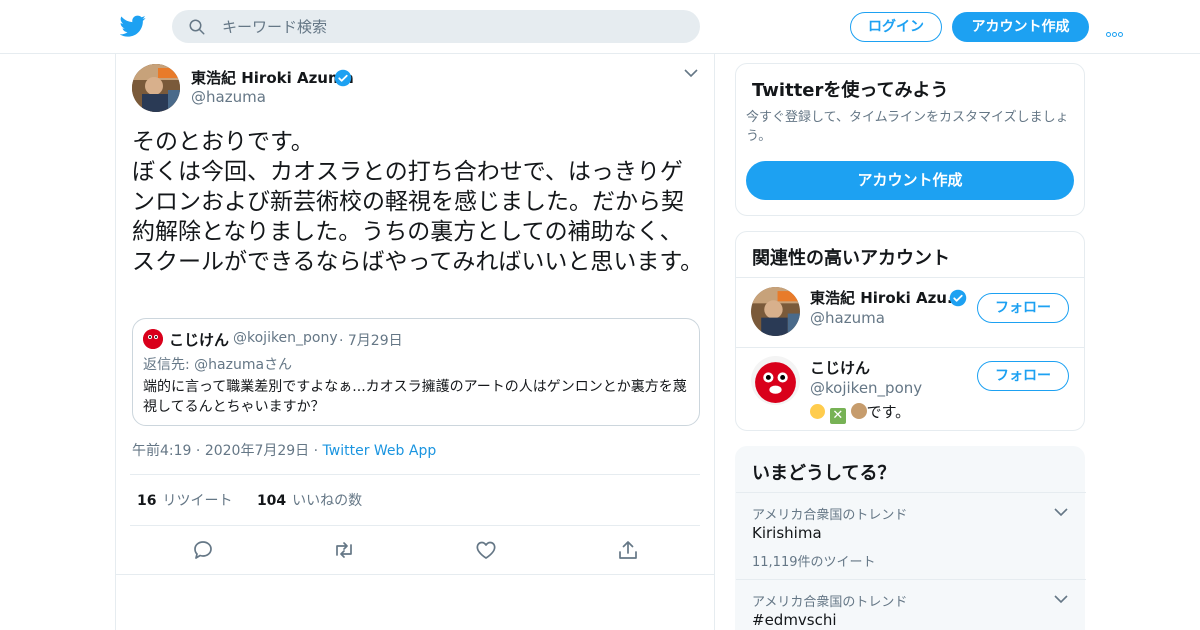  Describe the element at coordinates (380, 451) in the screenshot. I see `tweet-source: Twitter Web App` at that location.